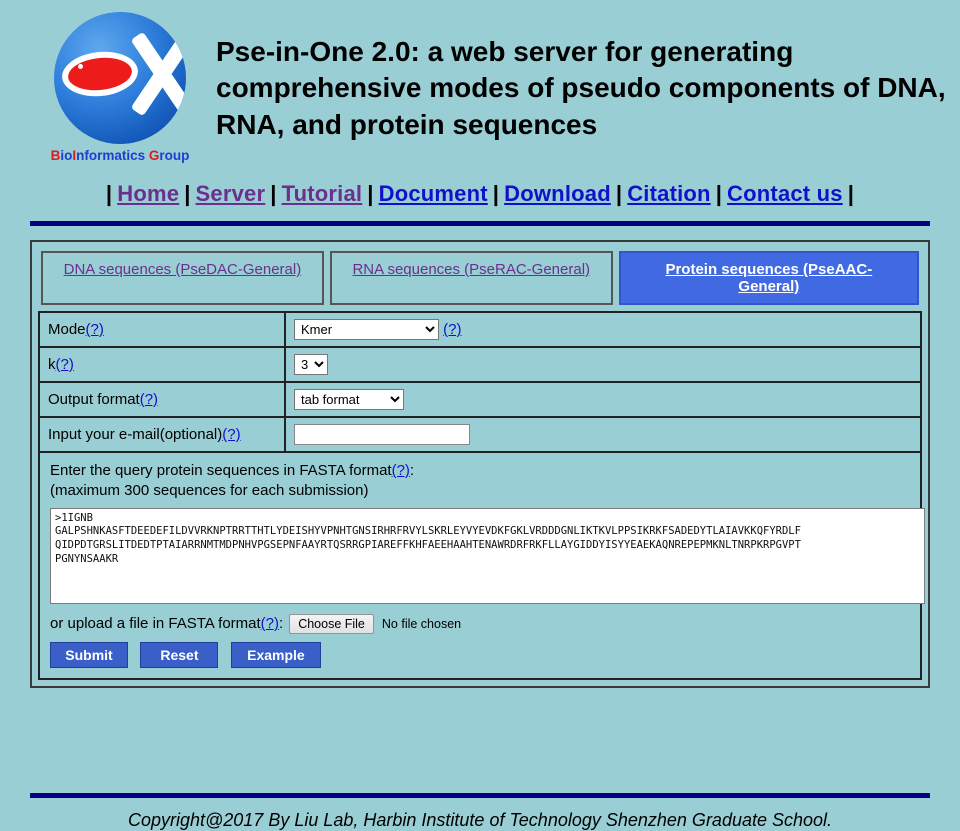 The height and width of the screenshot is (831, 960). I want to click on tab-dna-sequences: DNA sequences (PseDAC-General), so click(182, 278).